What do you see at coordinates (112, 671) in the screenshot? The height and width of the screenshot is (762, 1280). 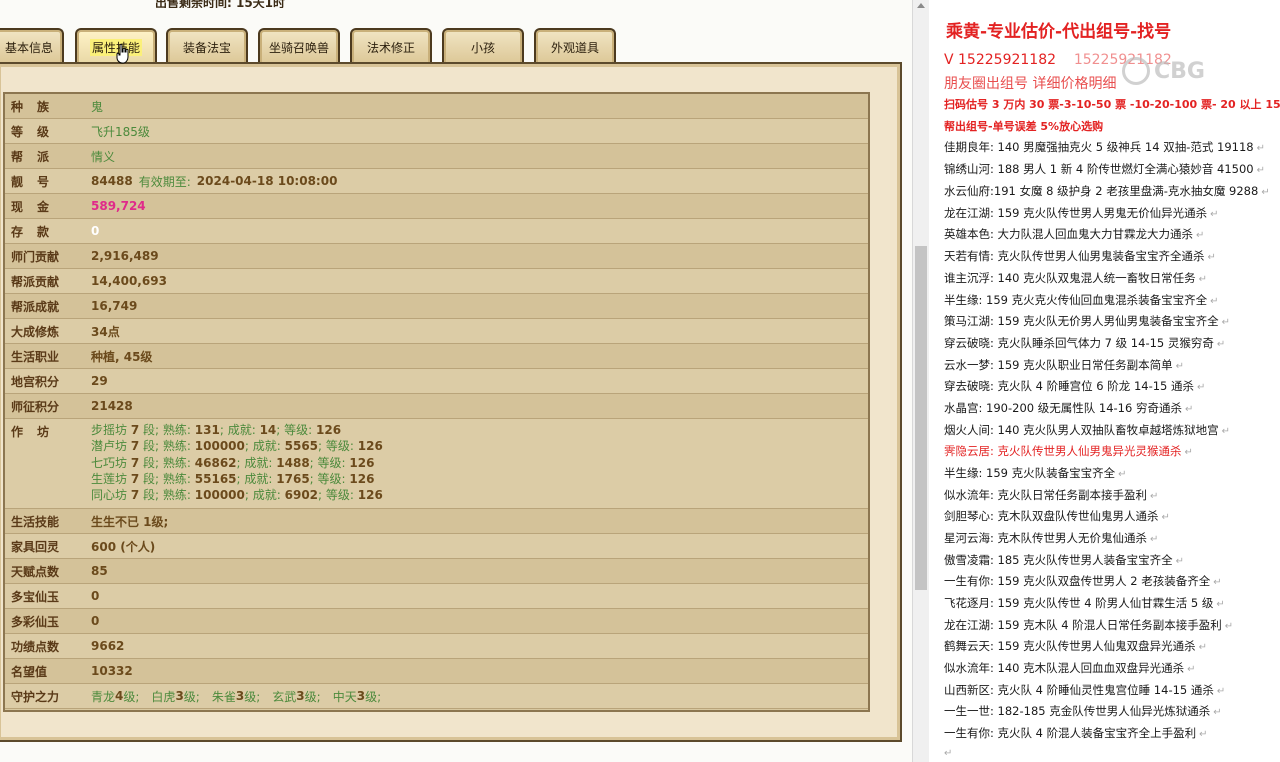 I see `value-fame: 10332` at bounding box center [112, 671].